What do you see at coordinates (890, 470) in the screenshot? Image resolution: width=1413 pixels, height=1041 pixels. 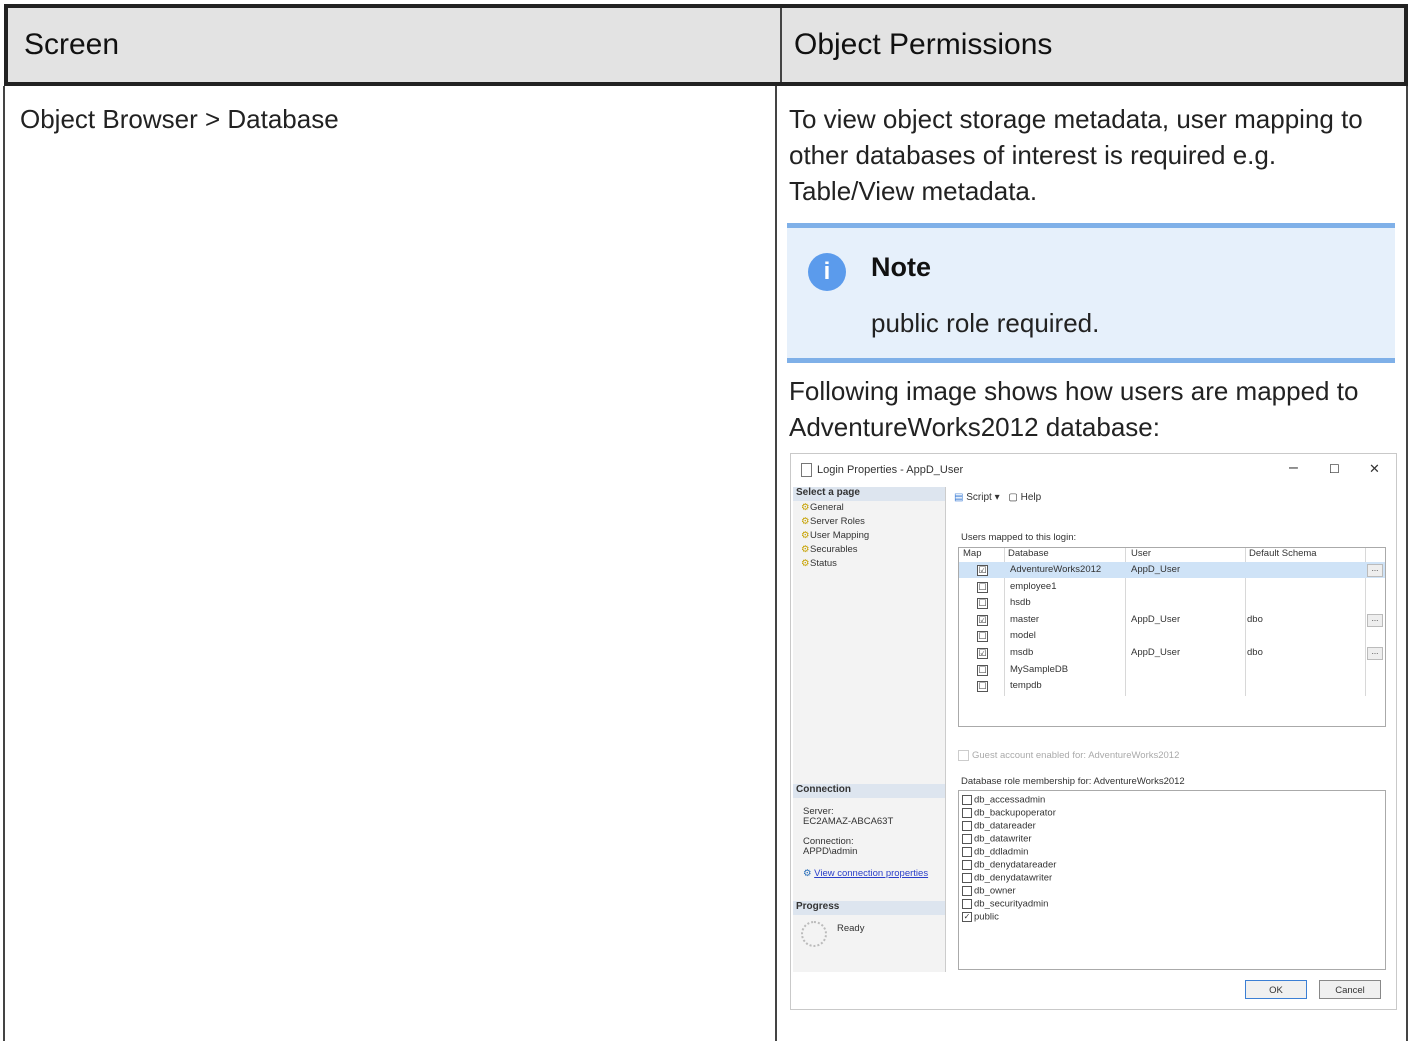 I see `dialog-title: Login Properties - AppD_User` at bounding box center [890, 470].